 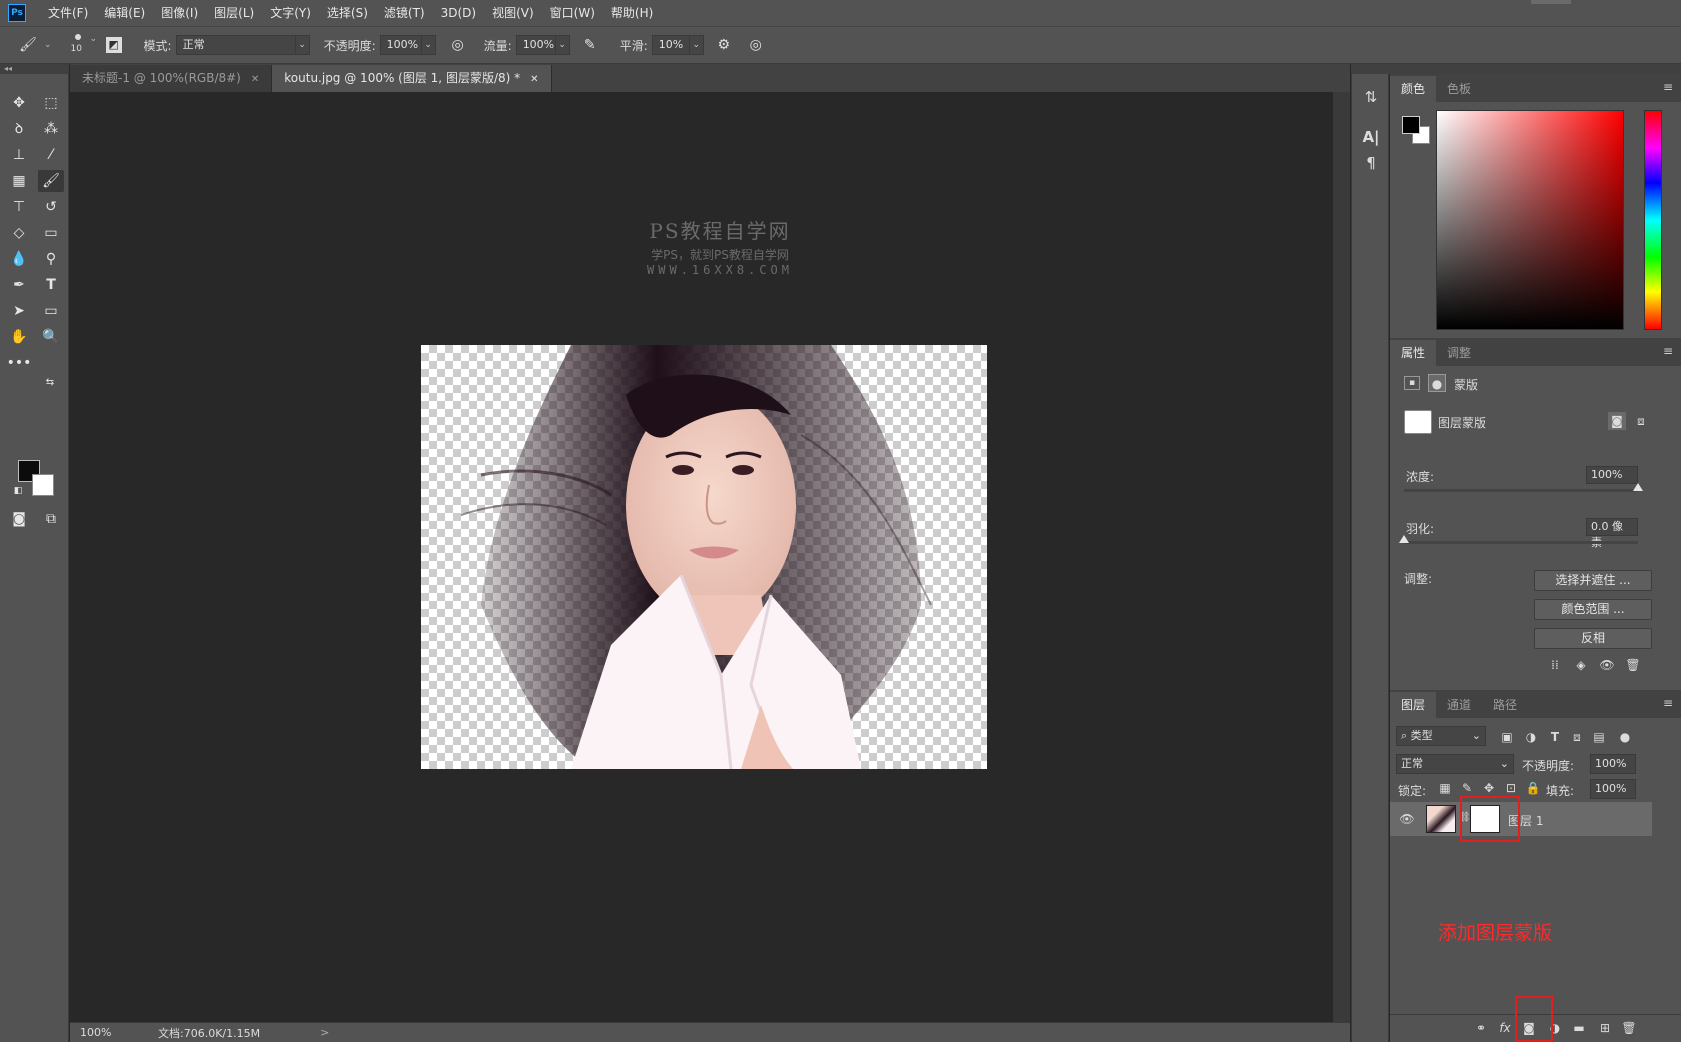 I want to click on menu-3d: 3D(D), so click(x=458, y=13).